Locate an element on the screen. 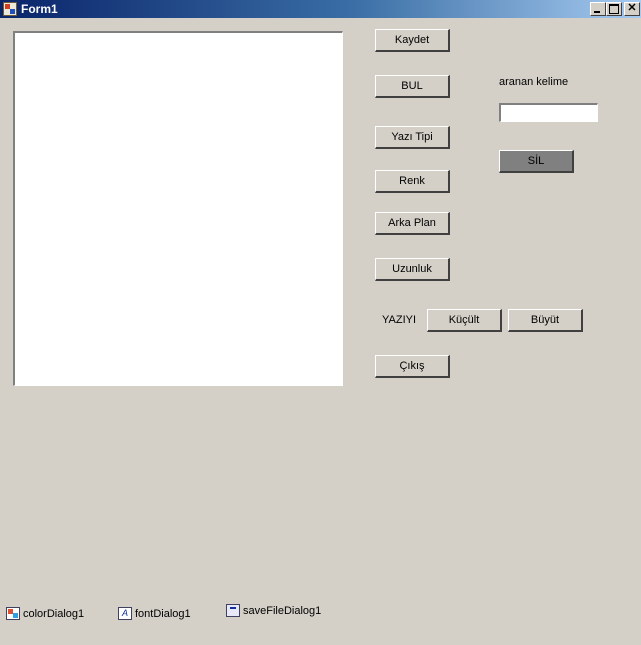 Image resolution: width=641 pixels, height=645 pixels. maximize-icon is located at coordinates (614, 9).